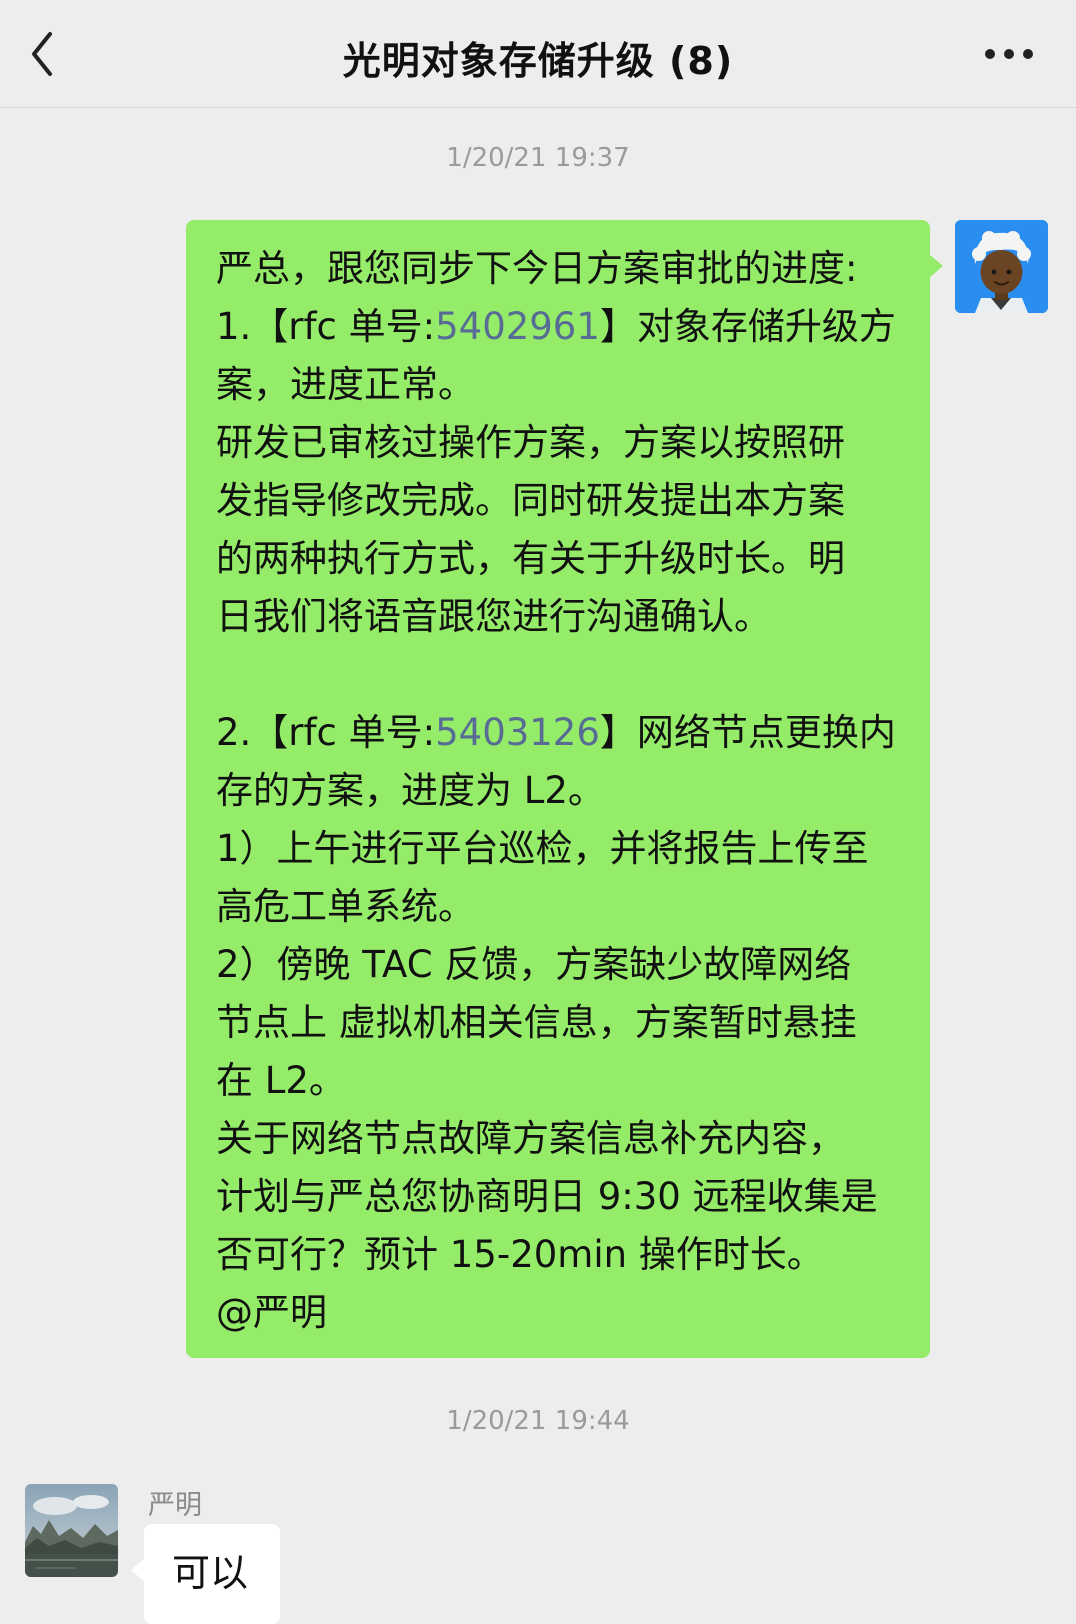  Describe the element at coordinates (345, 384) in the screenshot. I see `text-line: 案，进度正常。` at that location.